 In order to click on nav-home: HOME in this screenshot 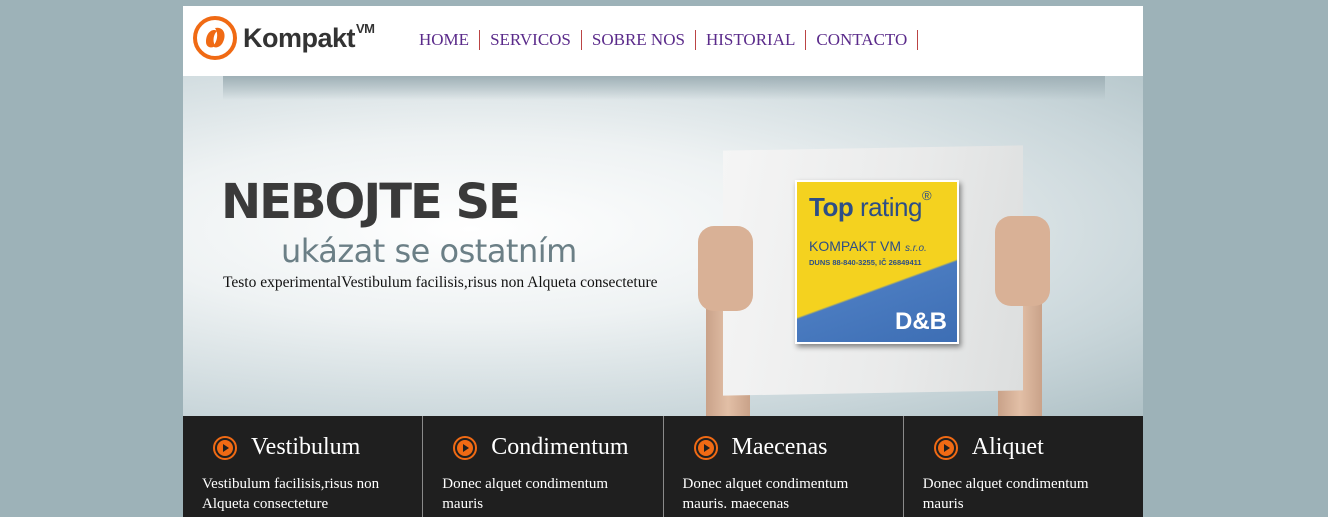, I will do `click(445, 40)`.